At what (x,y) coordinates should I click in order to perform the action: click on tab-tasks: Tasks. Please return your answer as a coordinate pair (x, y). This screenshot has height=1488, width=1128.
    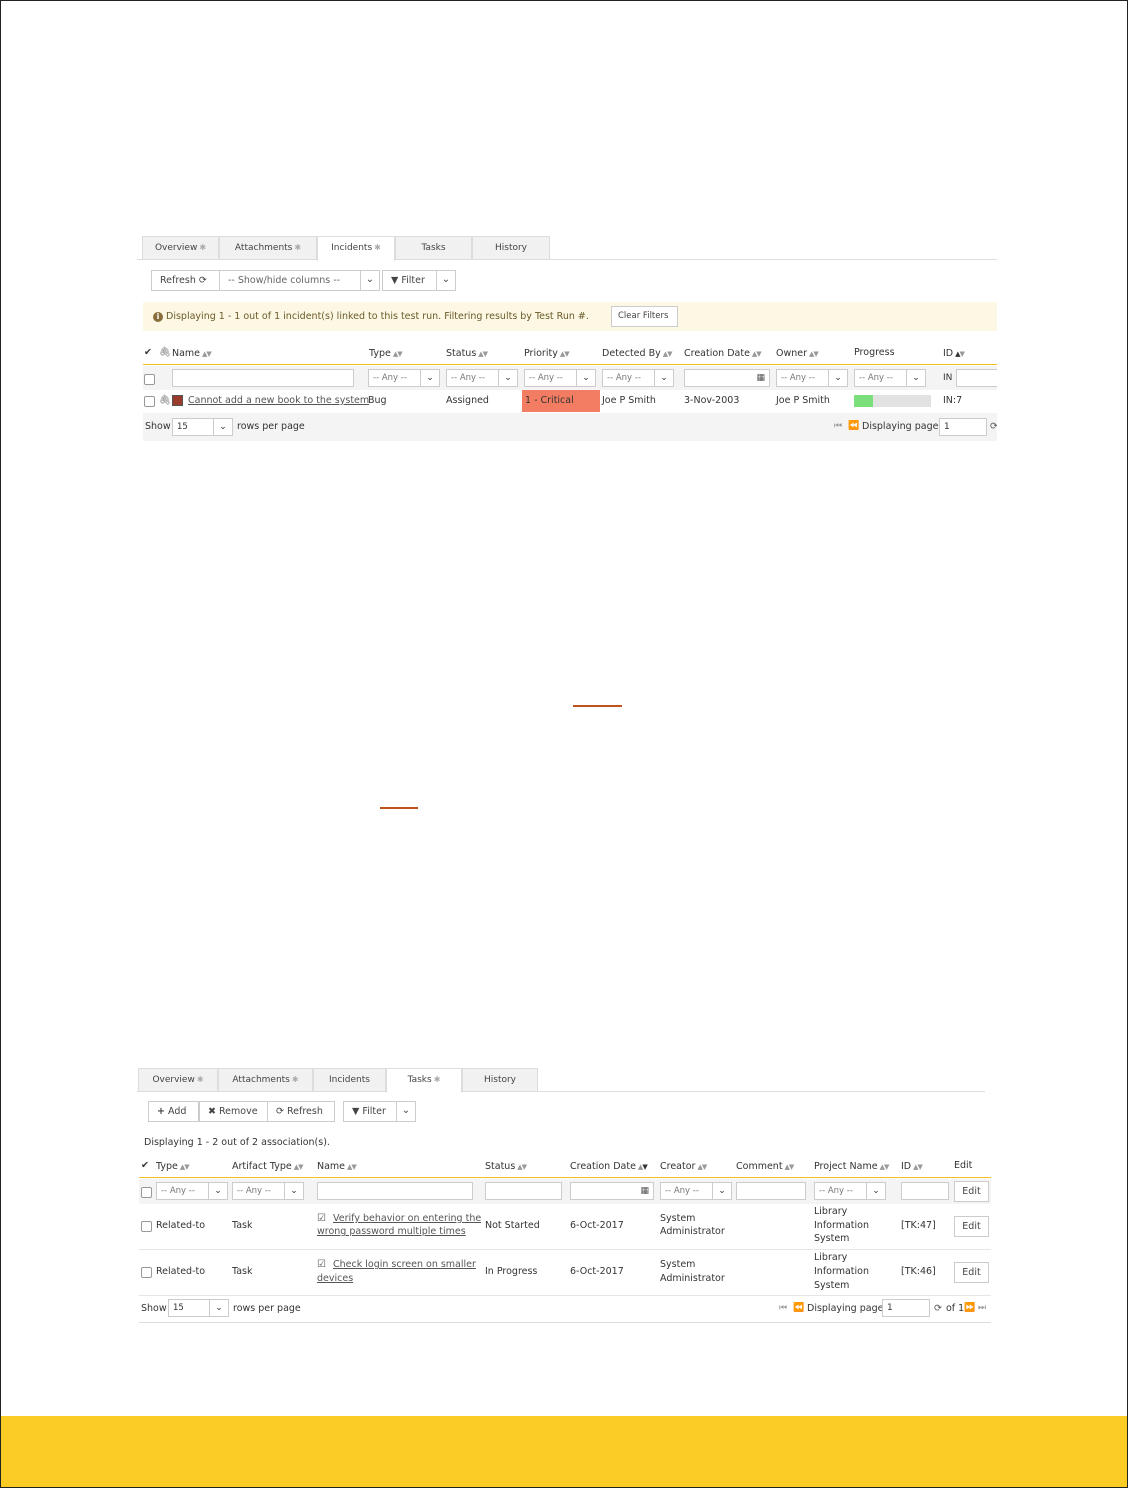
    Looking at the image, I should click on (433, 247).